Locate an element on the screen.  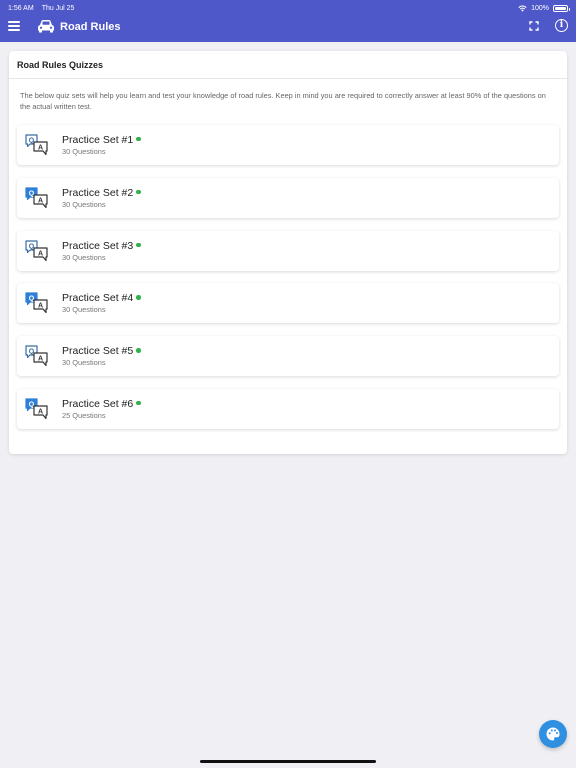
menu-icon is located at coordinates (14, 26).